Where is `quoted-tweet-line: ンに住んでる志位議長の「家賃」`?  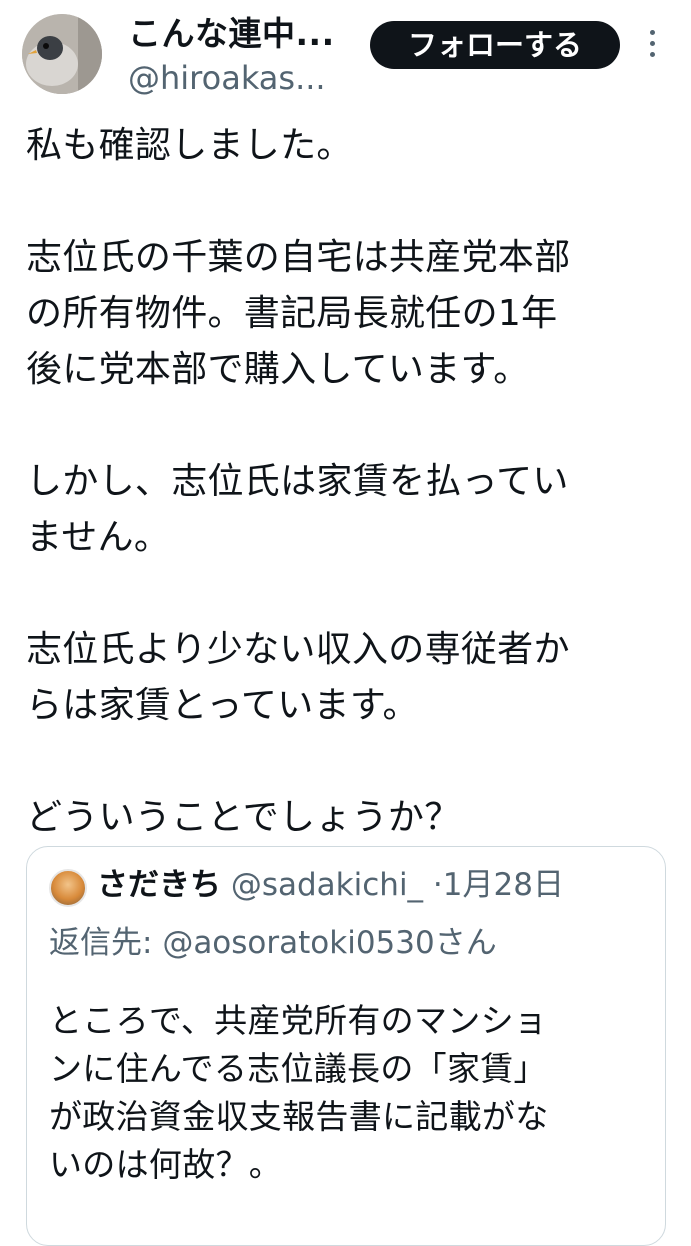
quoted-tweet-line: ンに住んでる志位議長の「家賃」 is located at coordinates (298, 1068).